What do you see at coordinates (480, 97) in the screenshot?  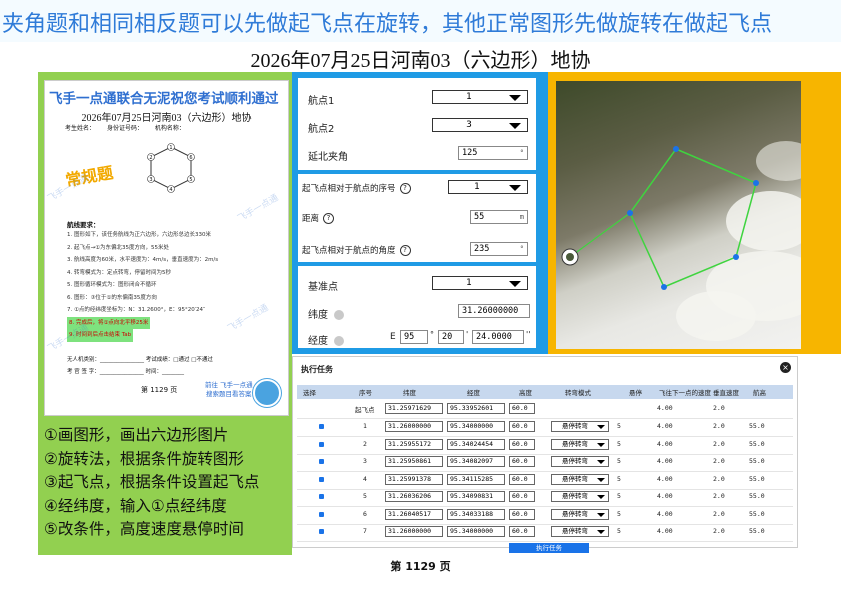 I see `waypoint1-select: 1` at bounding box center [480, 97].